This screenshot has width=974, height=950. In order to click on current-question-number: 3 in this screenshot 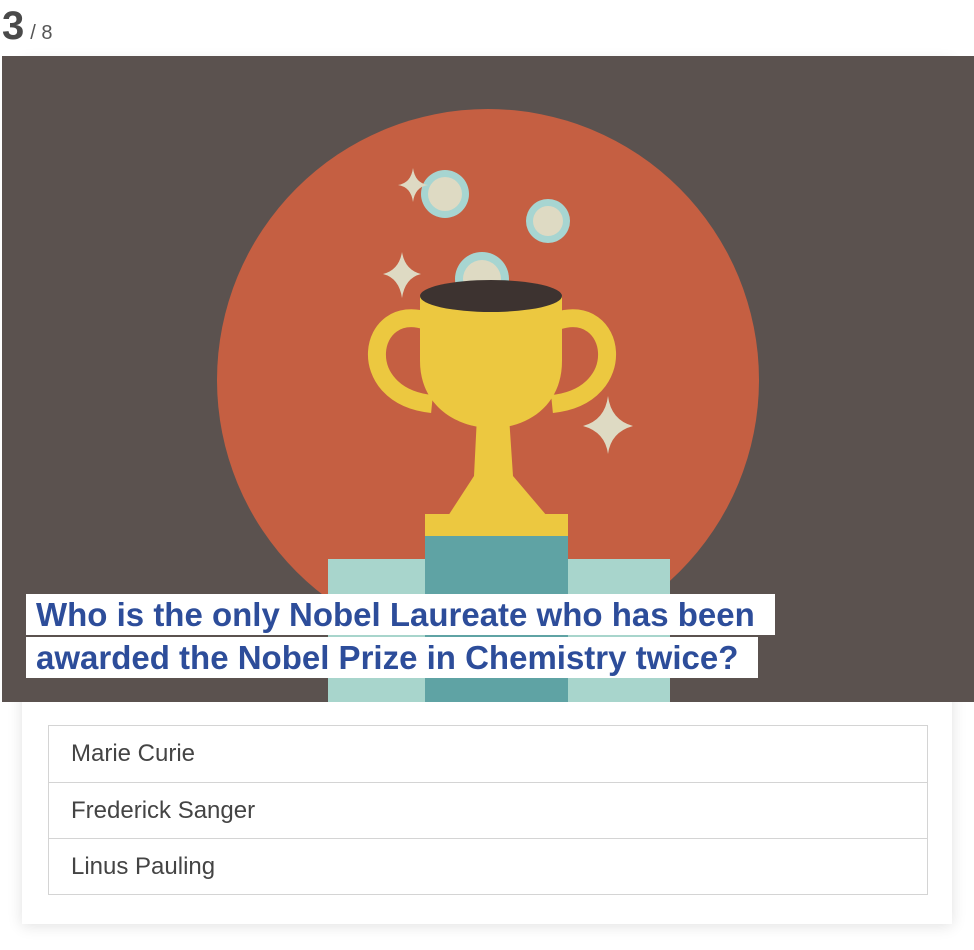, I will do `click(13, 26)`.